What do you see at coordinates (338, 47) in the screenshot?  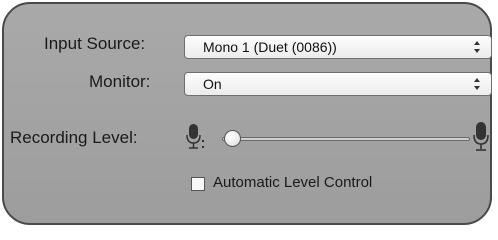 I see `input-source-select: Mono 1 (Duet (0086))` at bounding box center [338, 47].